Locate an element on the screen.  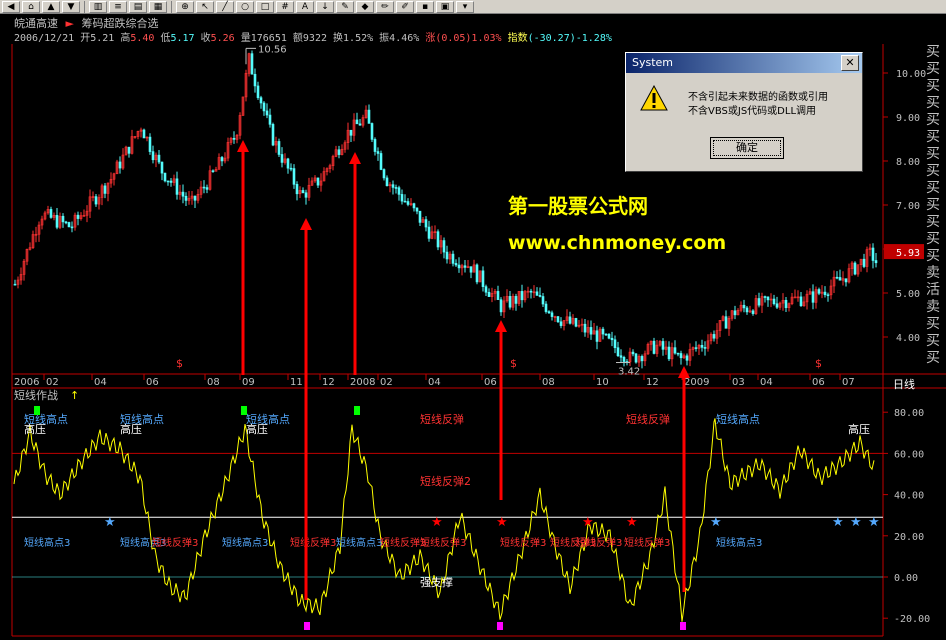
amt-value: 9322 is located at coordinates (314, 38).